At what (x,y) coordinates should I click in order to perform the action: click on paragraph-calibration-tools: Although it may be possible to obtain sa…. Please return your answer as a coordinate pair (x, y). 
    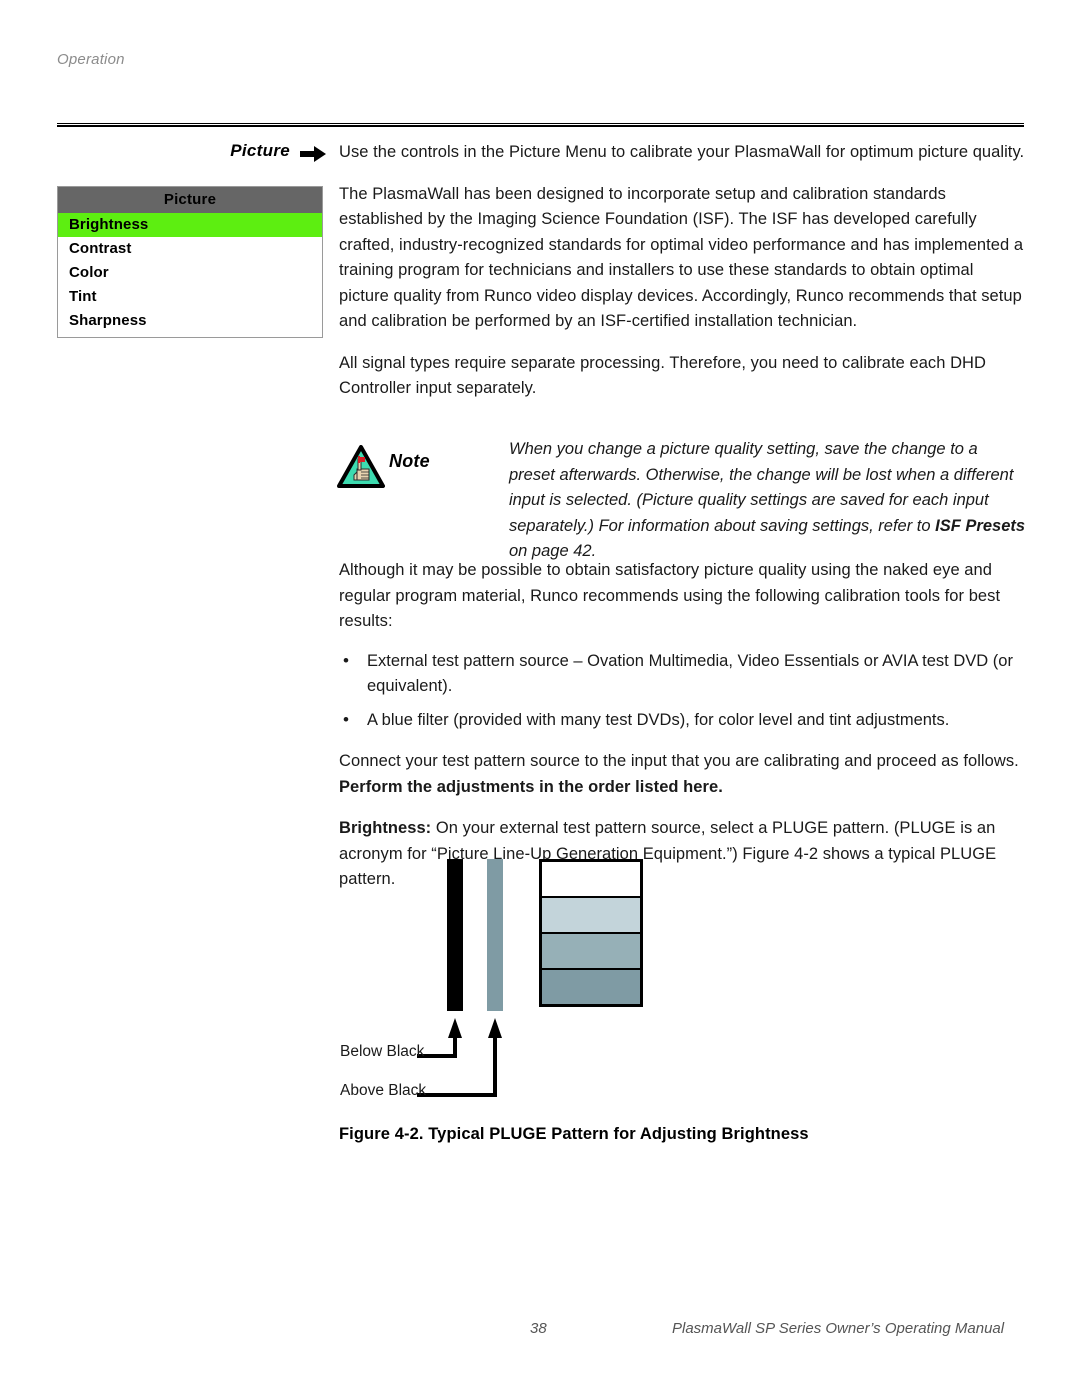
    Looking at the image, I should click on (670, 595).